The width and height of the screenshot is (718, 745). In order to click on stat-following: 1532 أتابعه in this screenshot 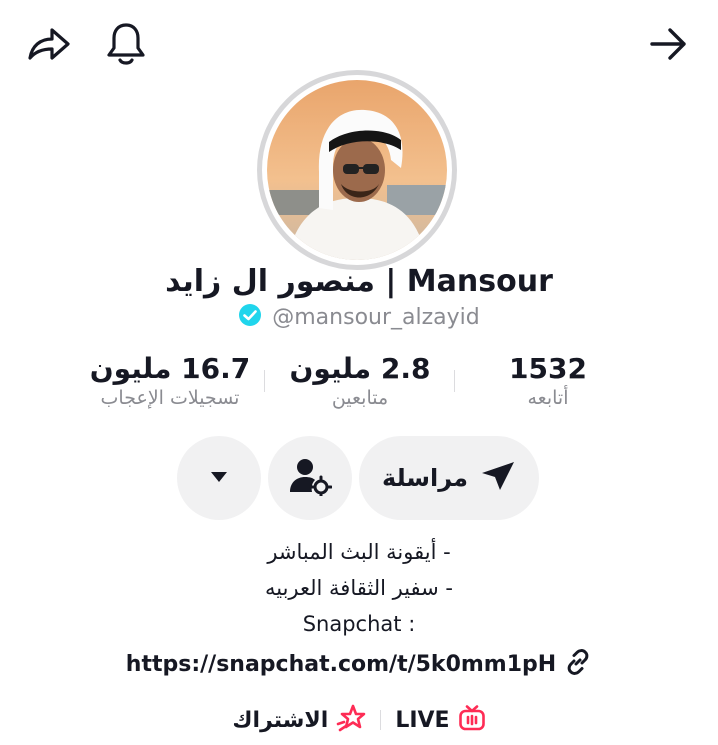, I will do `click(548, 380)`.